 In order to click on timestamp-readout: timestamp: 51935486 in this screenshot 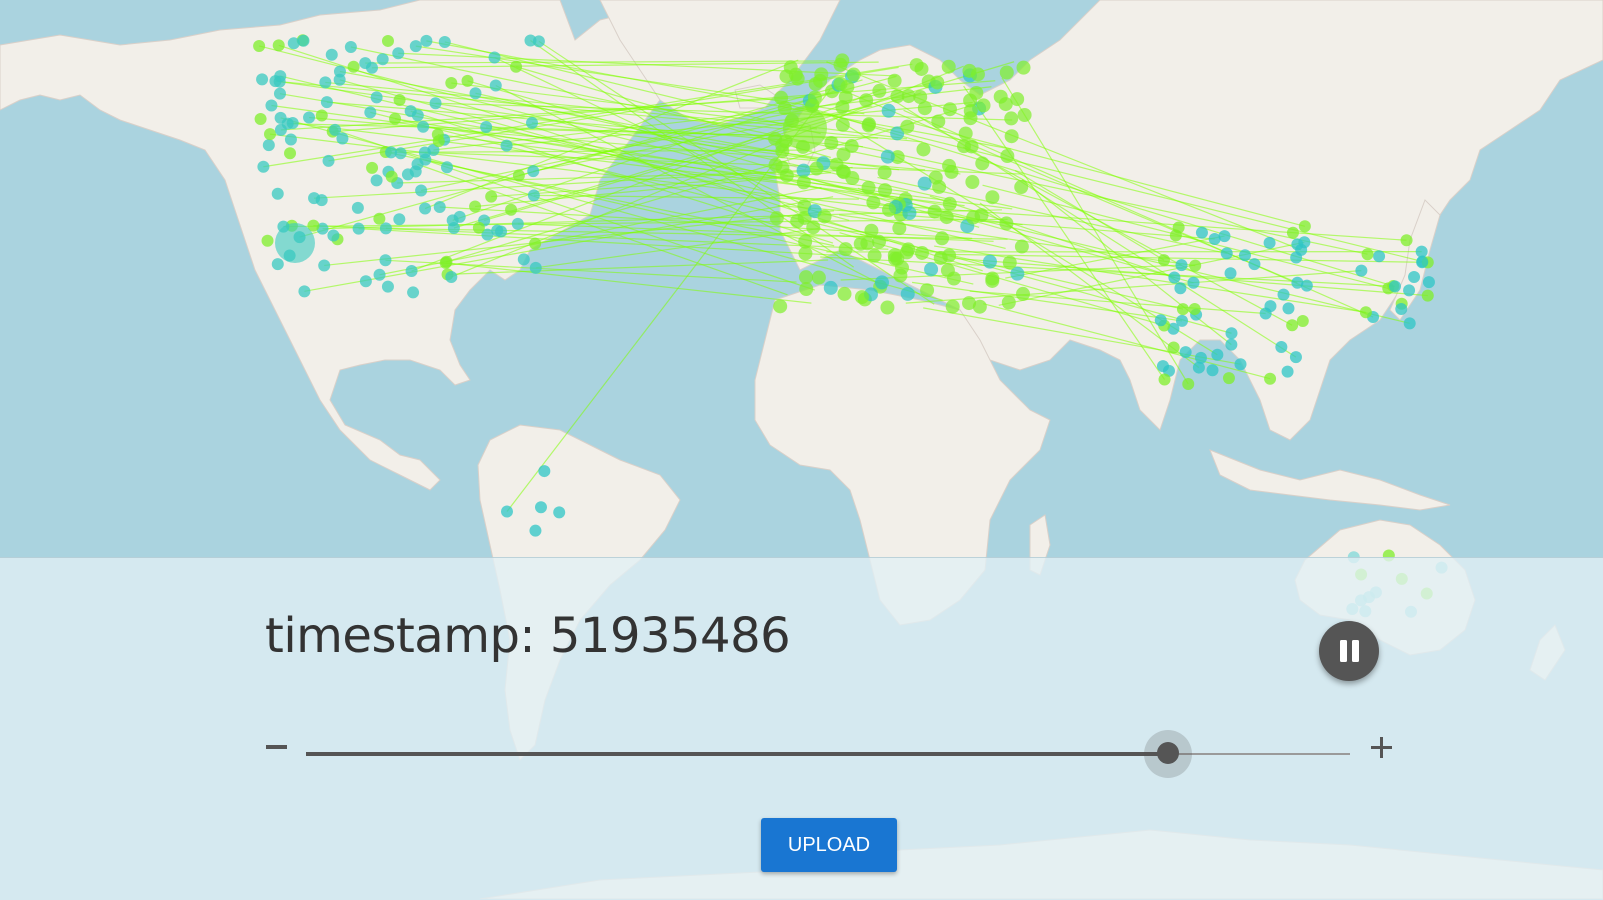, I will do `click(527, 636)`.